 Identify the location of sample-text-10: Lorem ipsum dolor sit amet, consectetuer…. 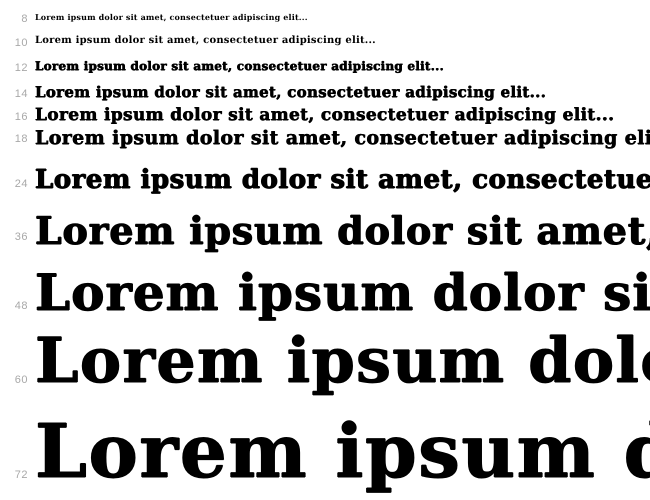
(205, 40).